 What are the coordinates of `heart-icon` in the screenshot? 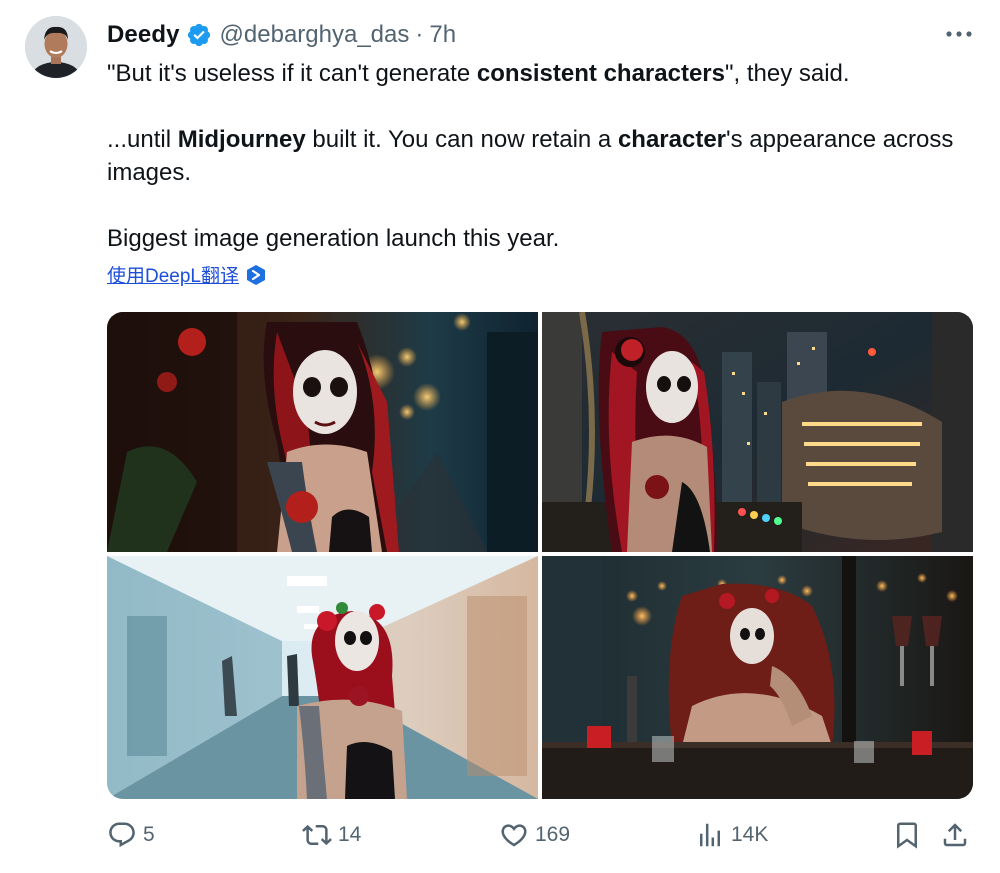 It's located at (514, 835).